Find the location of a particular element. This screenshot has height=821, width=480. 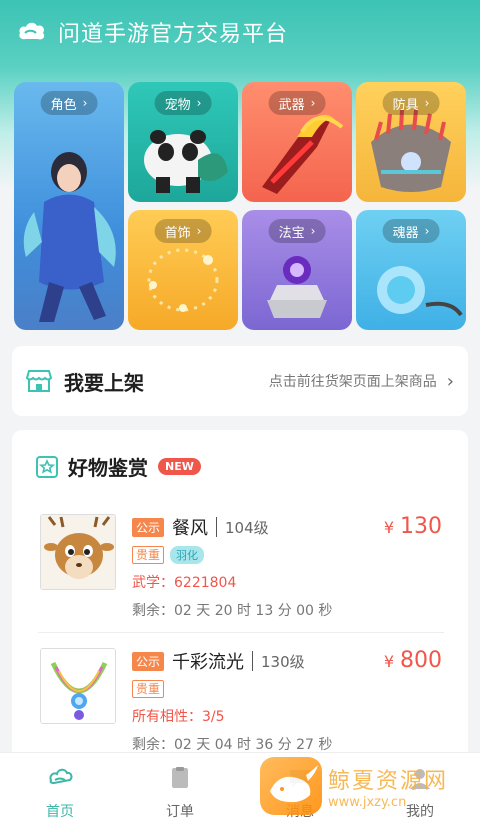

item-countdown: 剩余：02 天 04 时 36 分 27 秒 is located at coordinates (232, 745).